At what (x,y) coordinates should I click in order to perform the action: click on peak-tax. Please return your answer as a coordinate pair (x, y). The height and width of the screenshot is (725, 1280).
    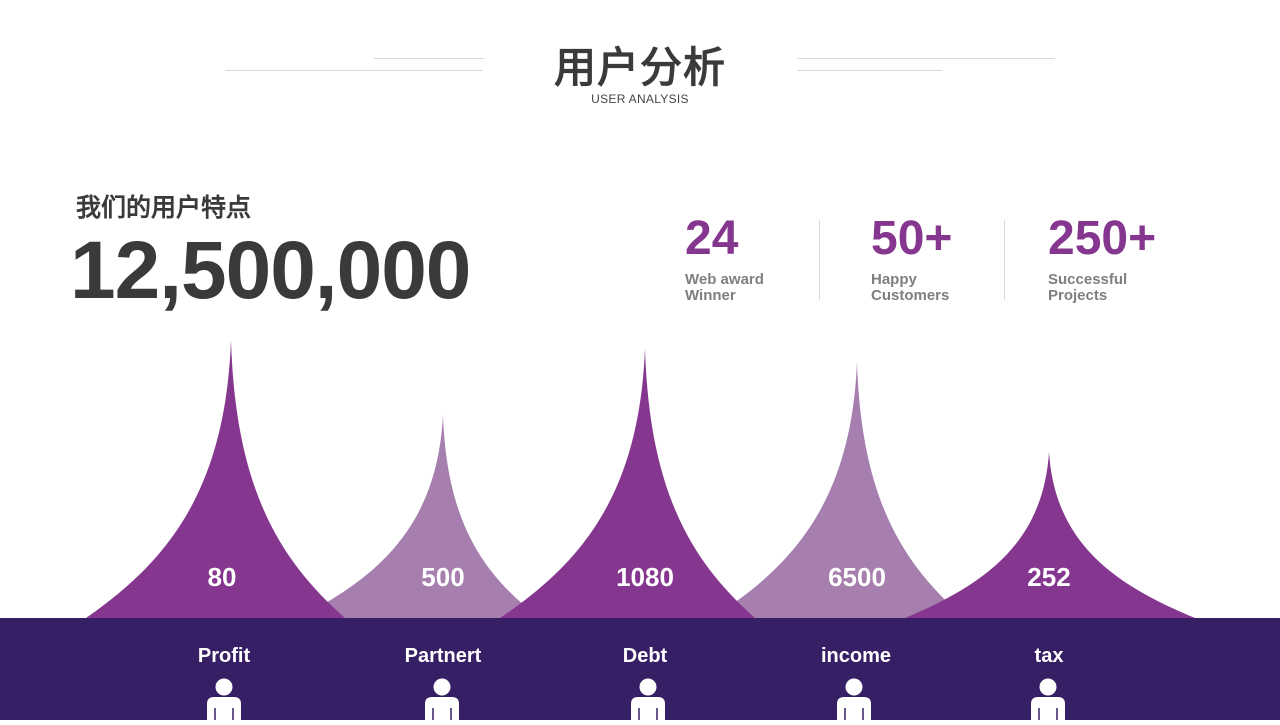
    Looking at the image, I should click on (1050, 535).